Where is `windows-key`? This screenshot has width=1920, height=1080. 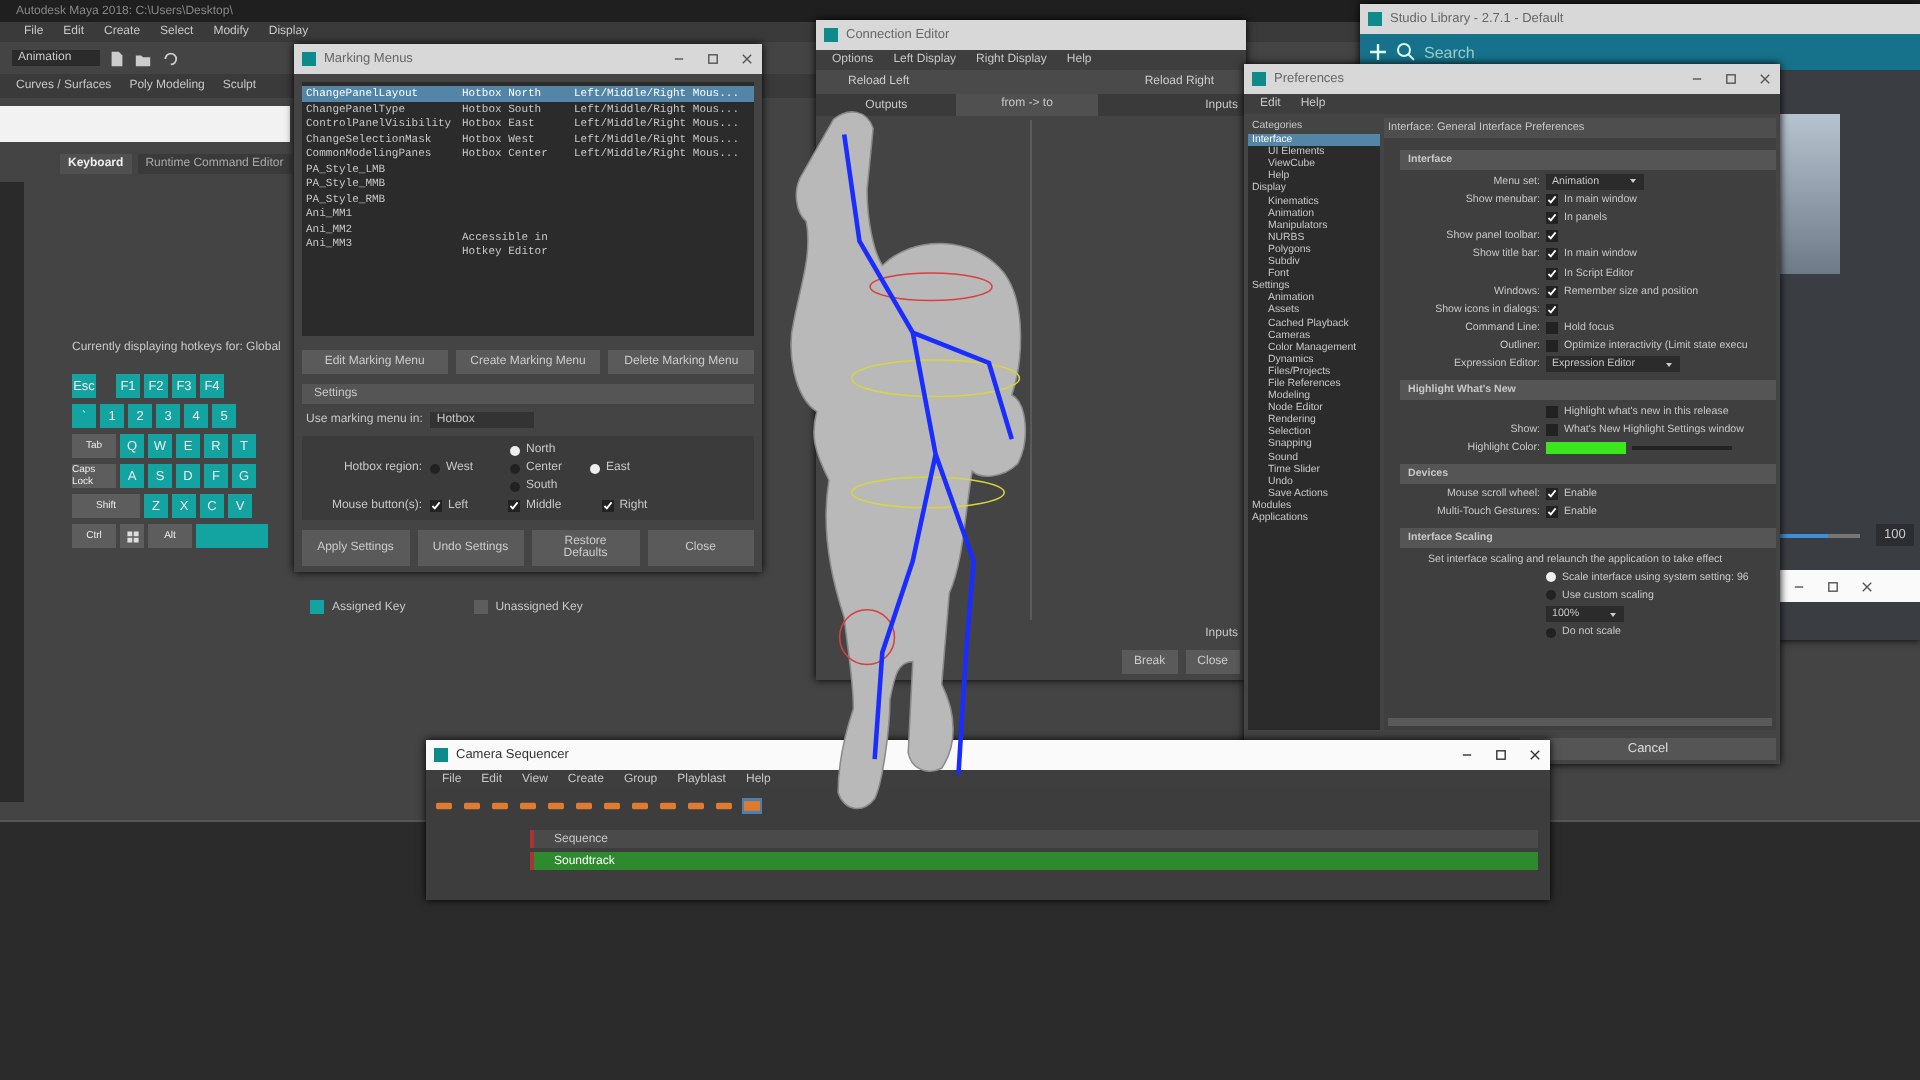
windows-key is located at coordinates (132, 536).